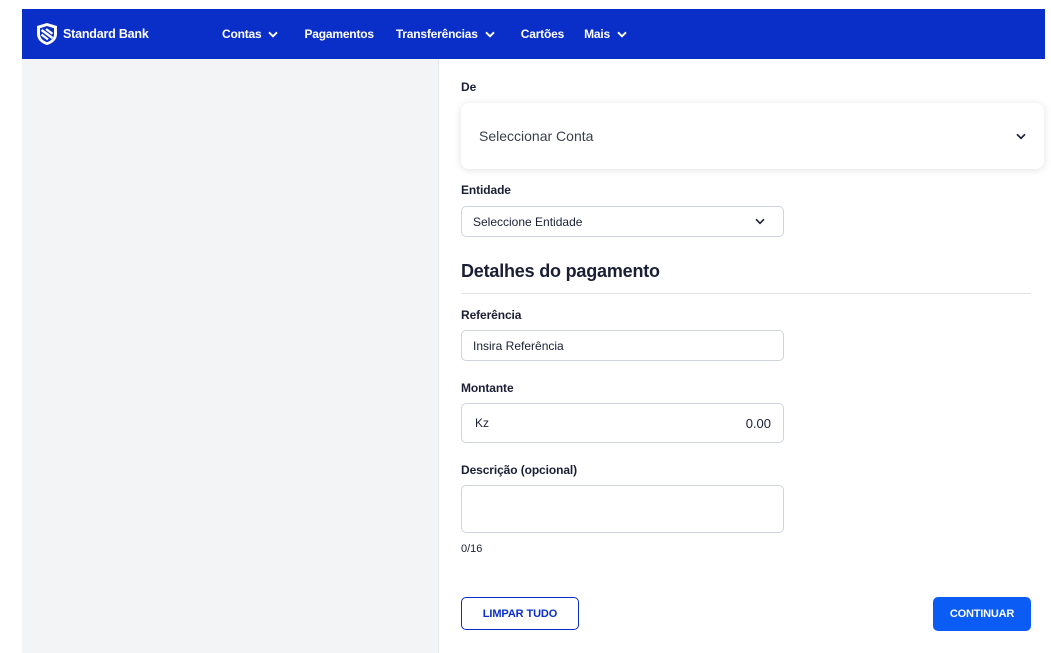 This screenshot has height=653, width=1051. Describe the element at coordinates (528, 221) in the screenshot. I see `entity-select-value: Seleccione Entidade` at that location.